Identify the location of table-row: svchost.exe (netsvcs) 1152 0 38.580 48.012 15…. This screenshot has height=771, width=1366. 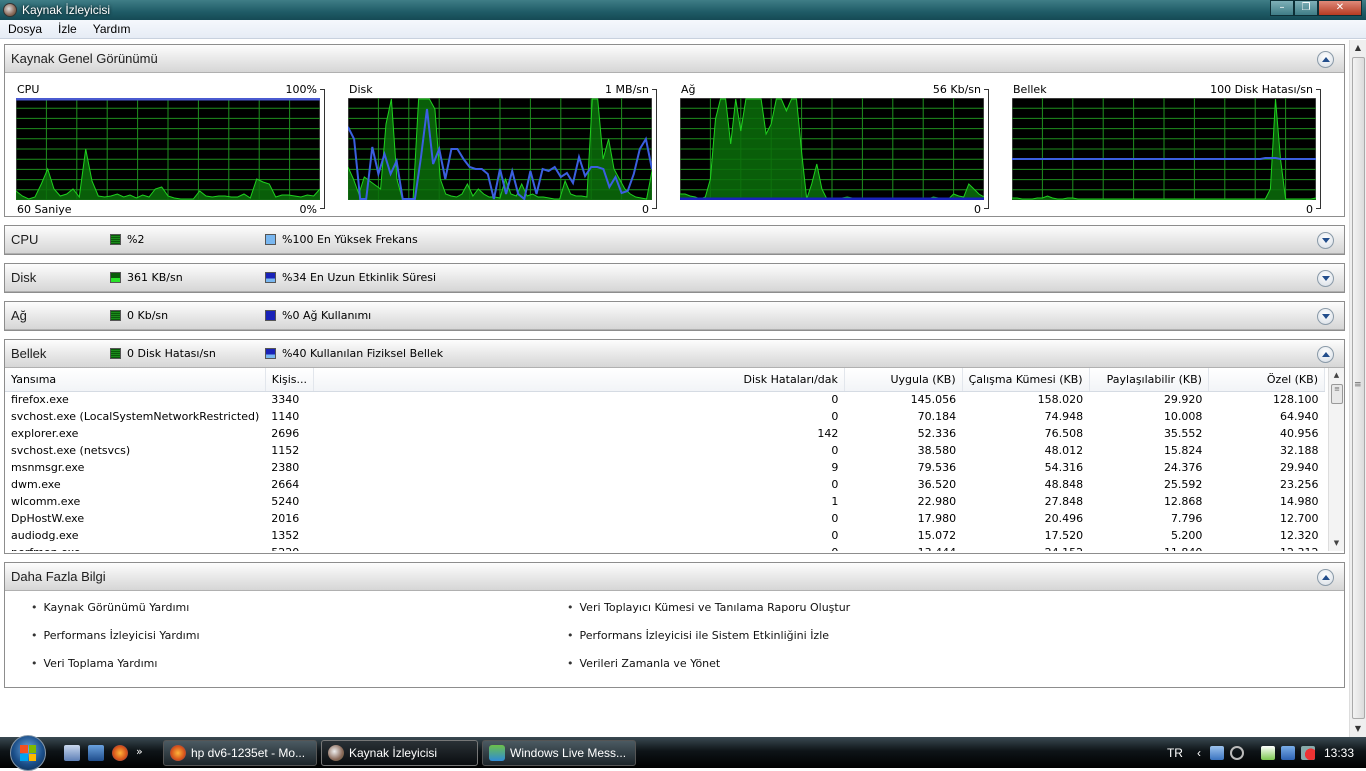
(665, 450).